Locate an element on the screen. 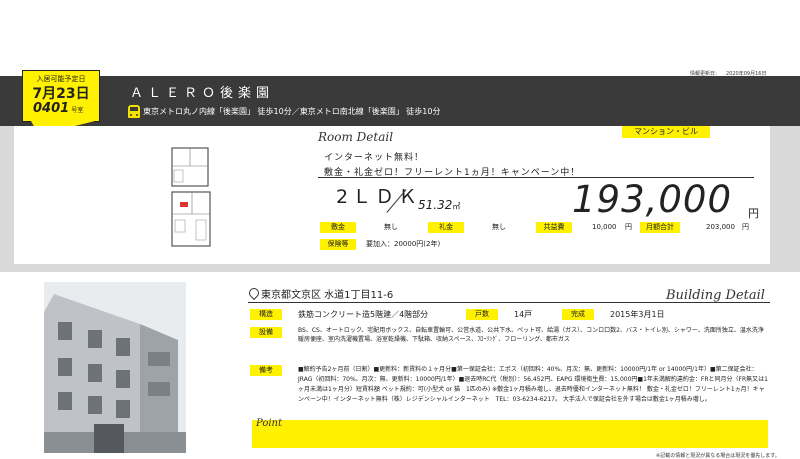 Image resolution: width=800 pixels, height=459 pixels. room-layout: 2ＬＤＫ is located at coordinates (379, 197).